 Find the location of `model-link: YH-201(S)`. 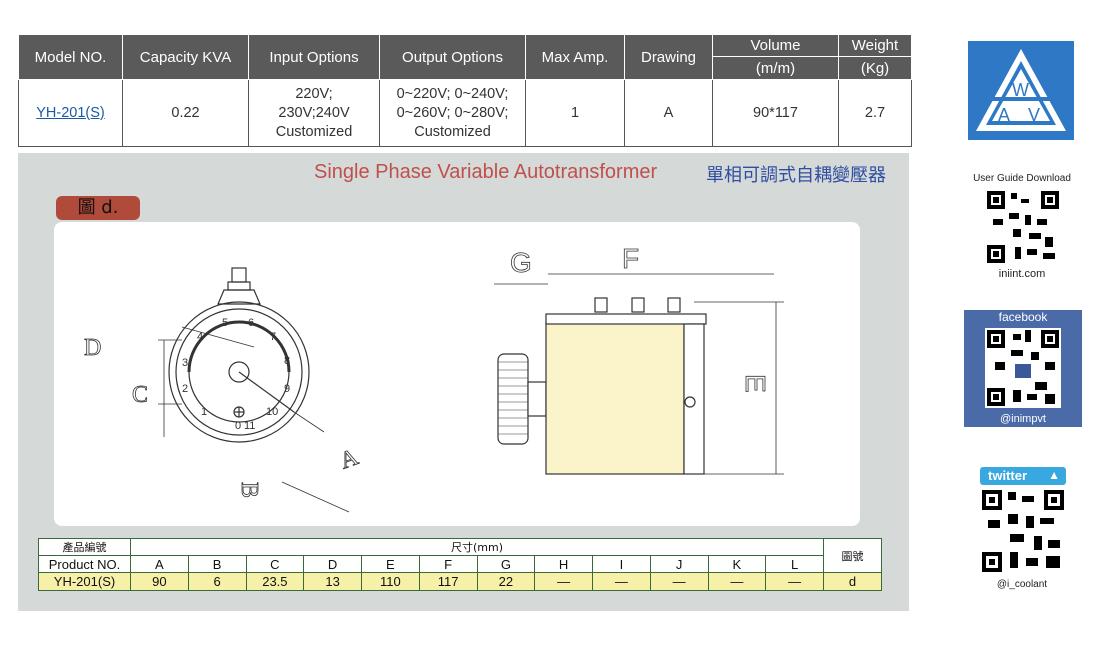

model-link: YH-201(S) is located at coordinates (70, 113).